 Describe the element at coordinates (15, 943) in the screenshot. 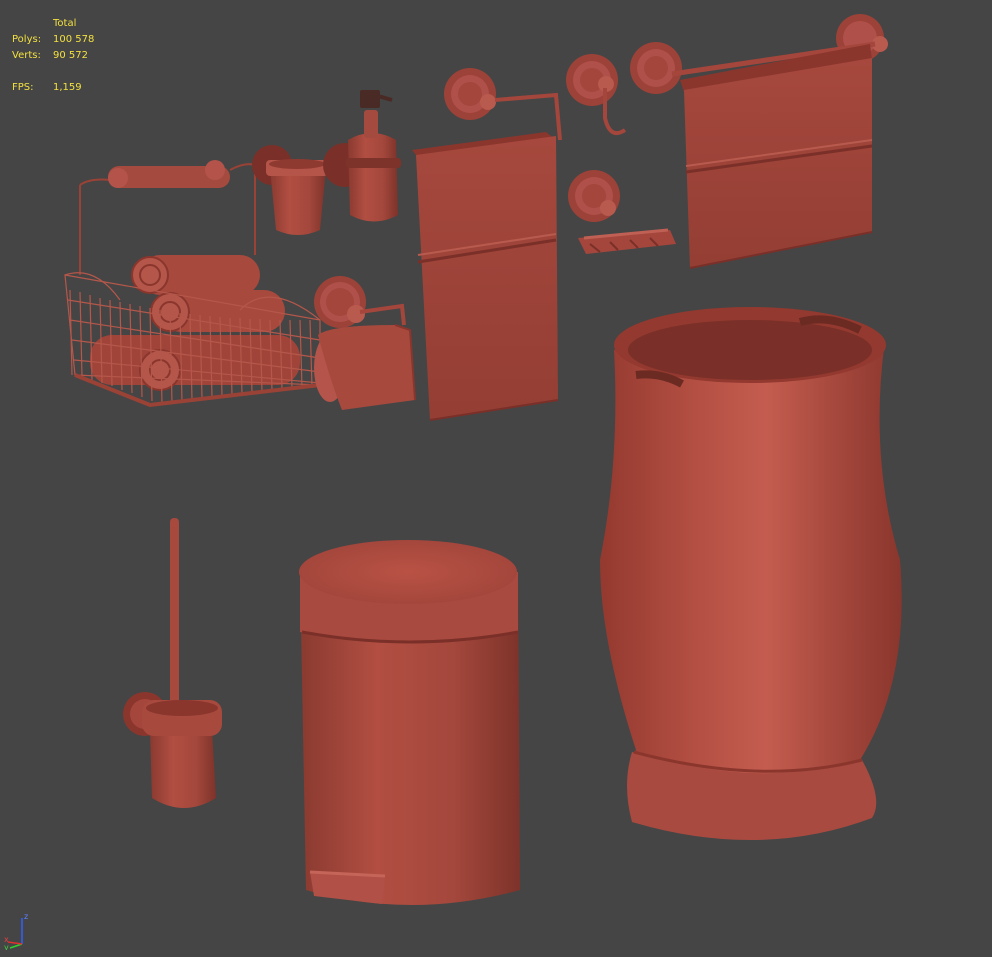

I see `x-axis-line` at that location.